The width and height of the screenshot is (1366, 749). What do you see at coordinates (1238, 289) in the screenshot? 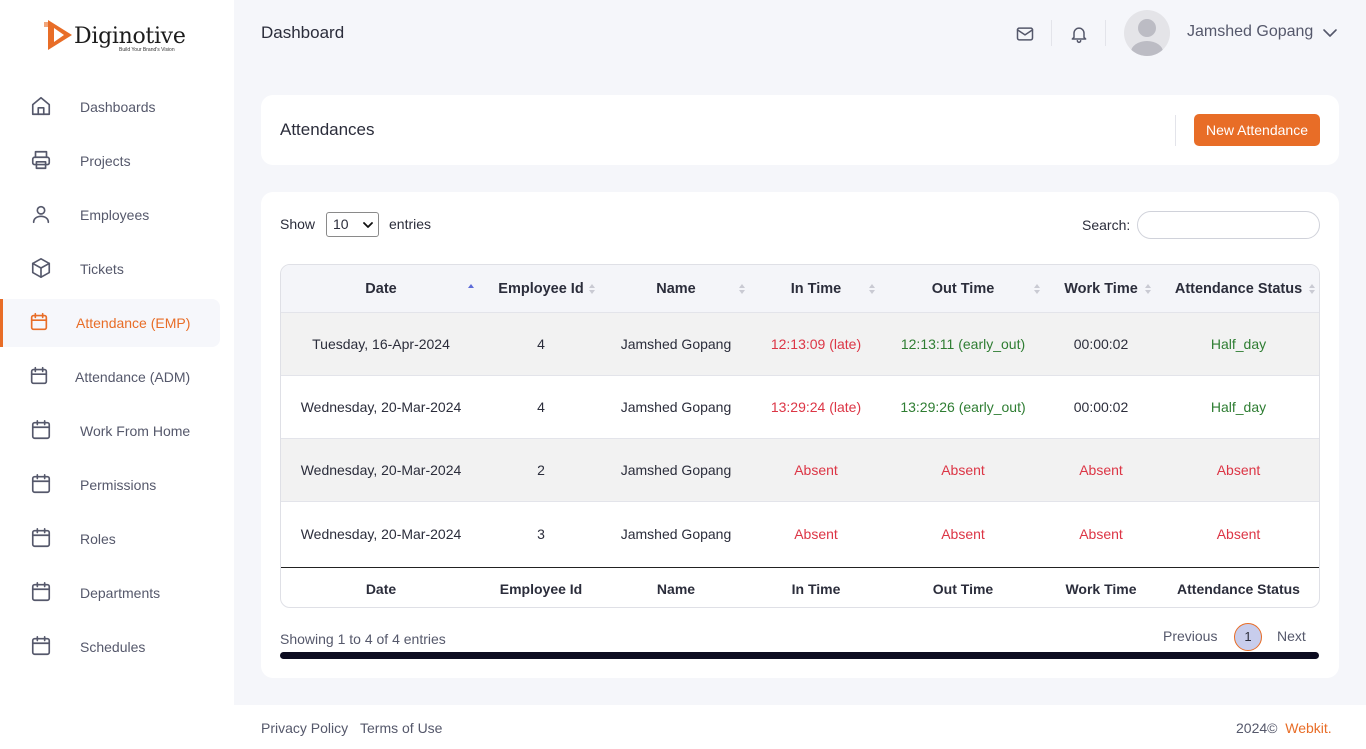
I see `column-header-attendance-status: Attendance Status` at bounding box center [1238, 289].